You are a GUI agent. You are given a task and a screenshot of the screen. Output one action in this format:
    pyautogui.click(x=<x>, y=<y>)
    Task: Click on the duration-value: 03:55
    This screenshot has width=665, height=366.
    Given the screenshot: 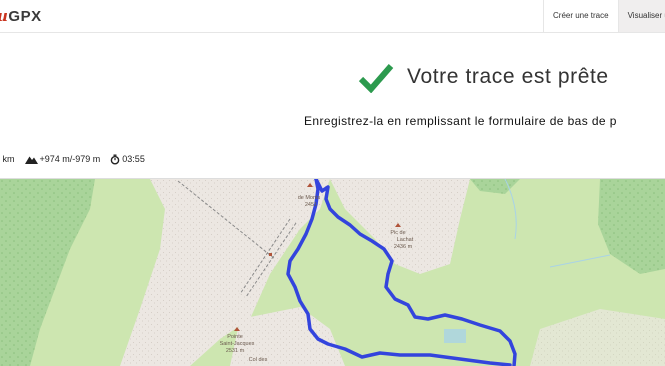 What is the action you would take?
    pyautogui.click(x=133, y=159)
    